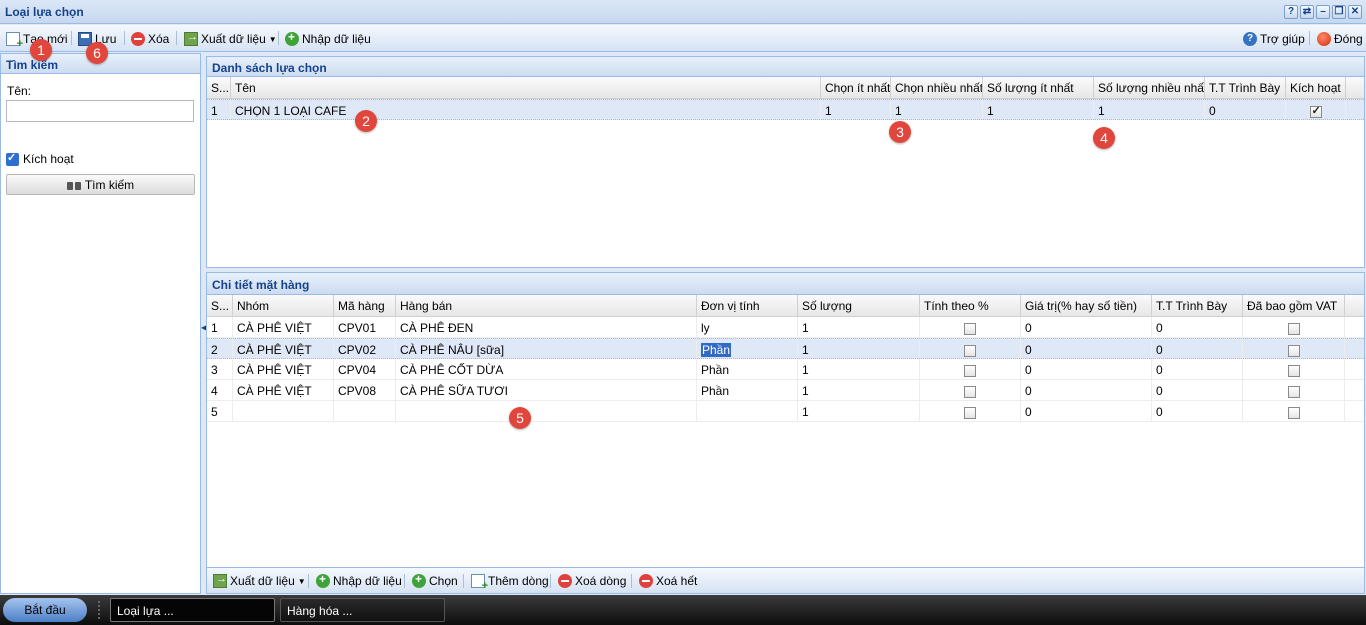  What do you see at coordinates (526, 109) in the screenshot?
I see `cell-name: CHỌN 1 LOẠI CAFE` at bounding box center [526, 109].